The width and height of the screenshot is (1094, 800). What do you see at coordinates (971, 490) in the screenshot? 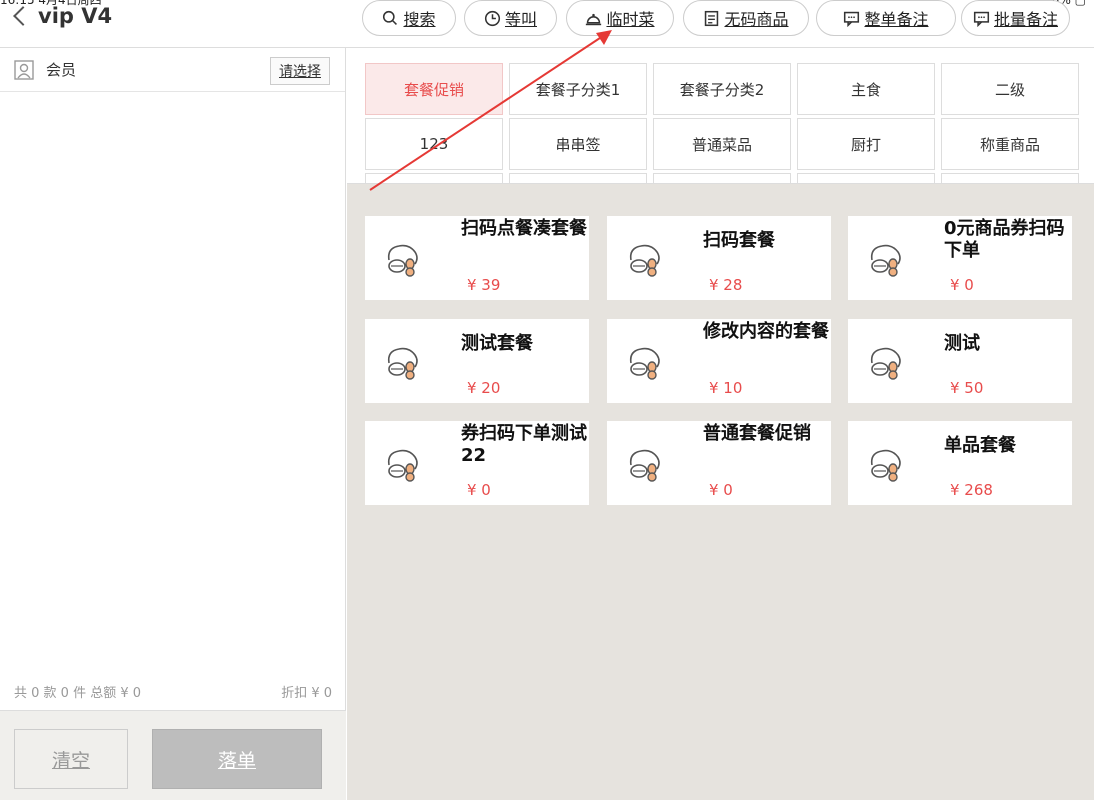
I see `product-price: ¥ 268` at bounding box center [971, 490].